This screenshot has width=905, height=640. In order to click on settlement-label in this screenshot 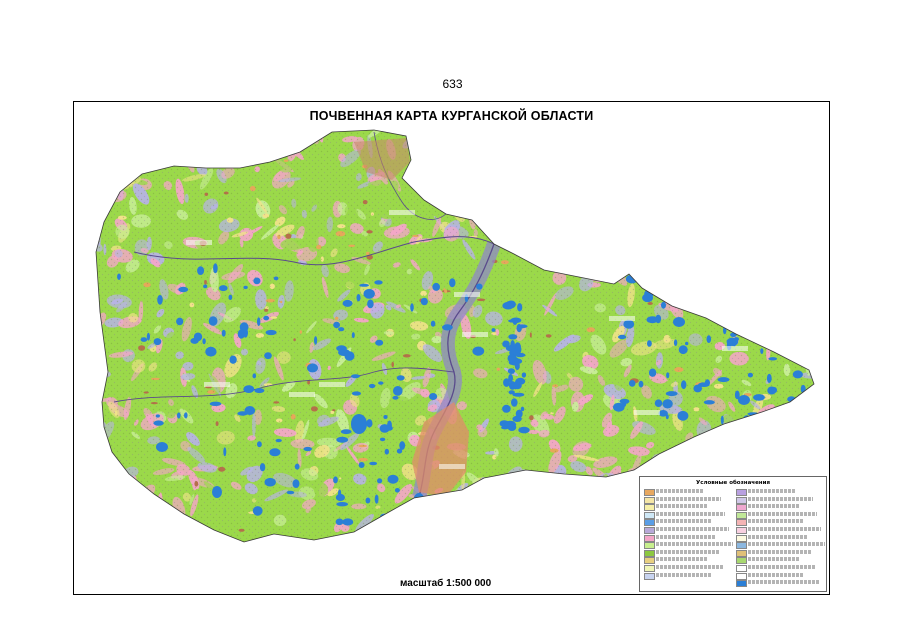, I will do `click(302, 394)`.